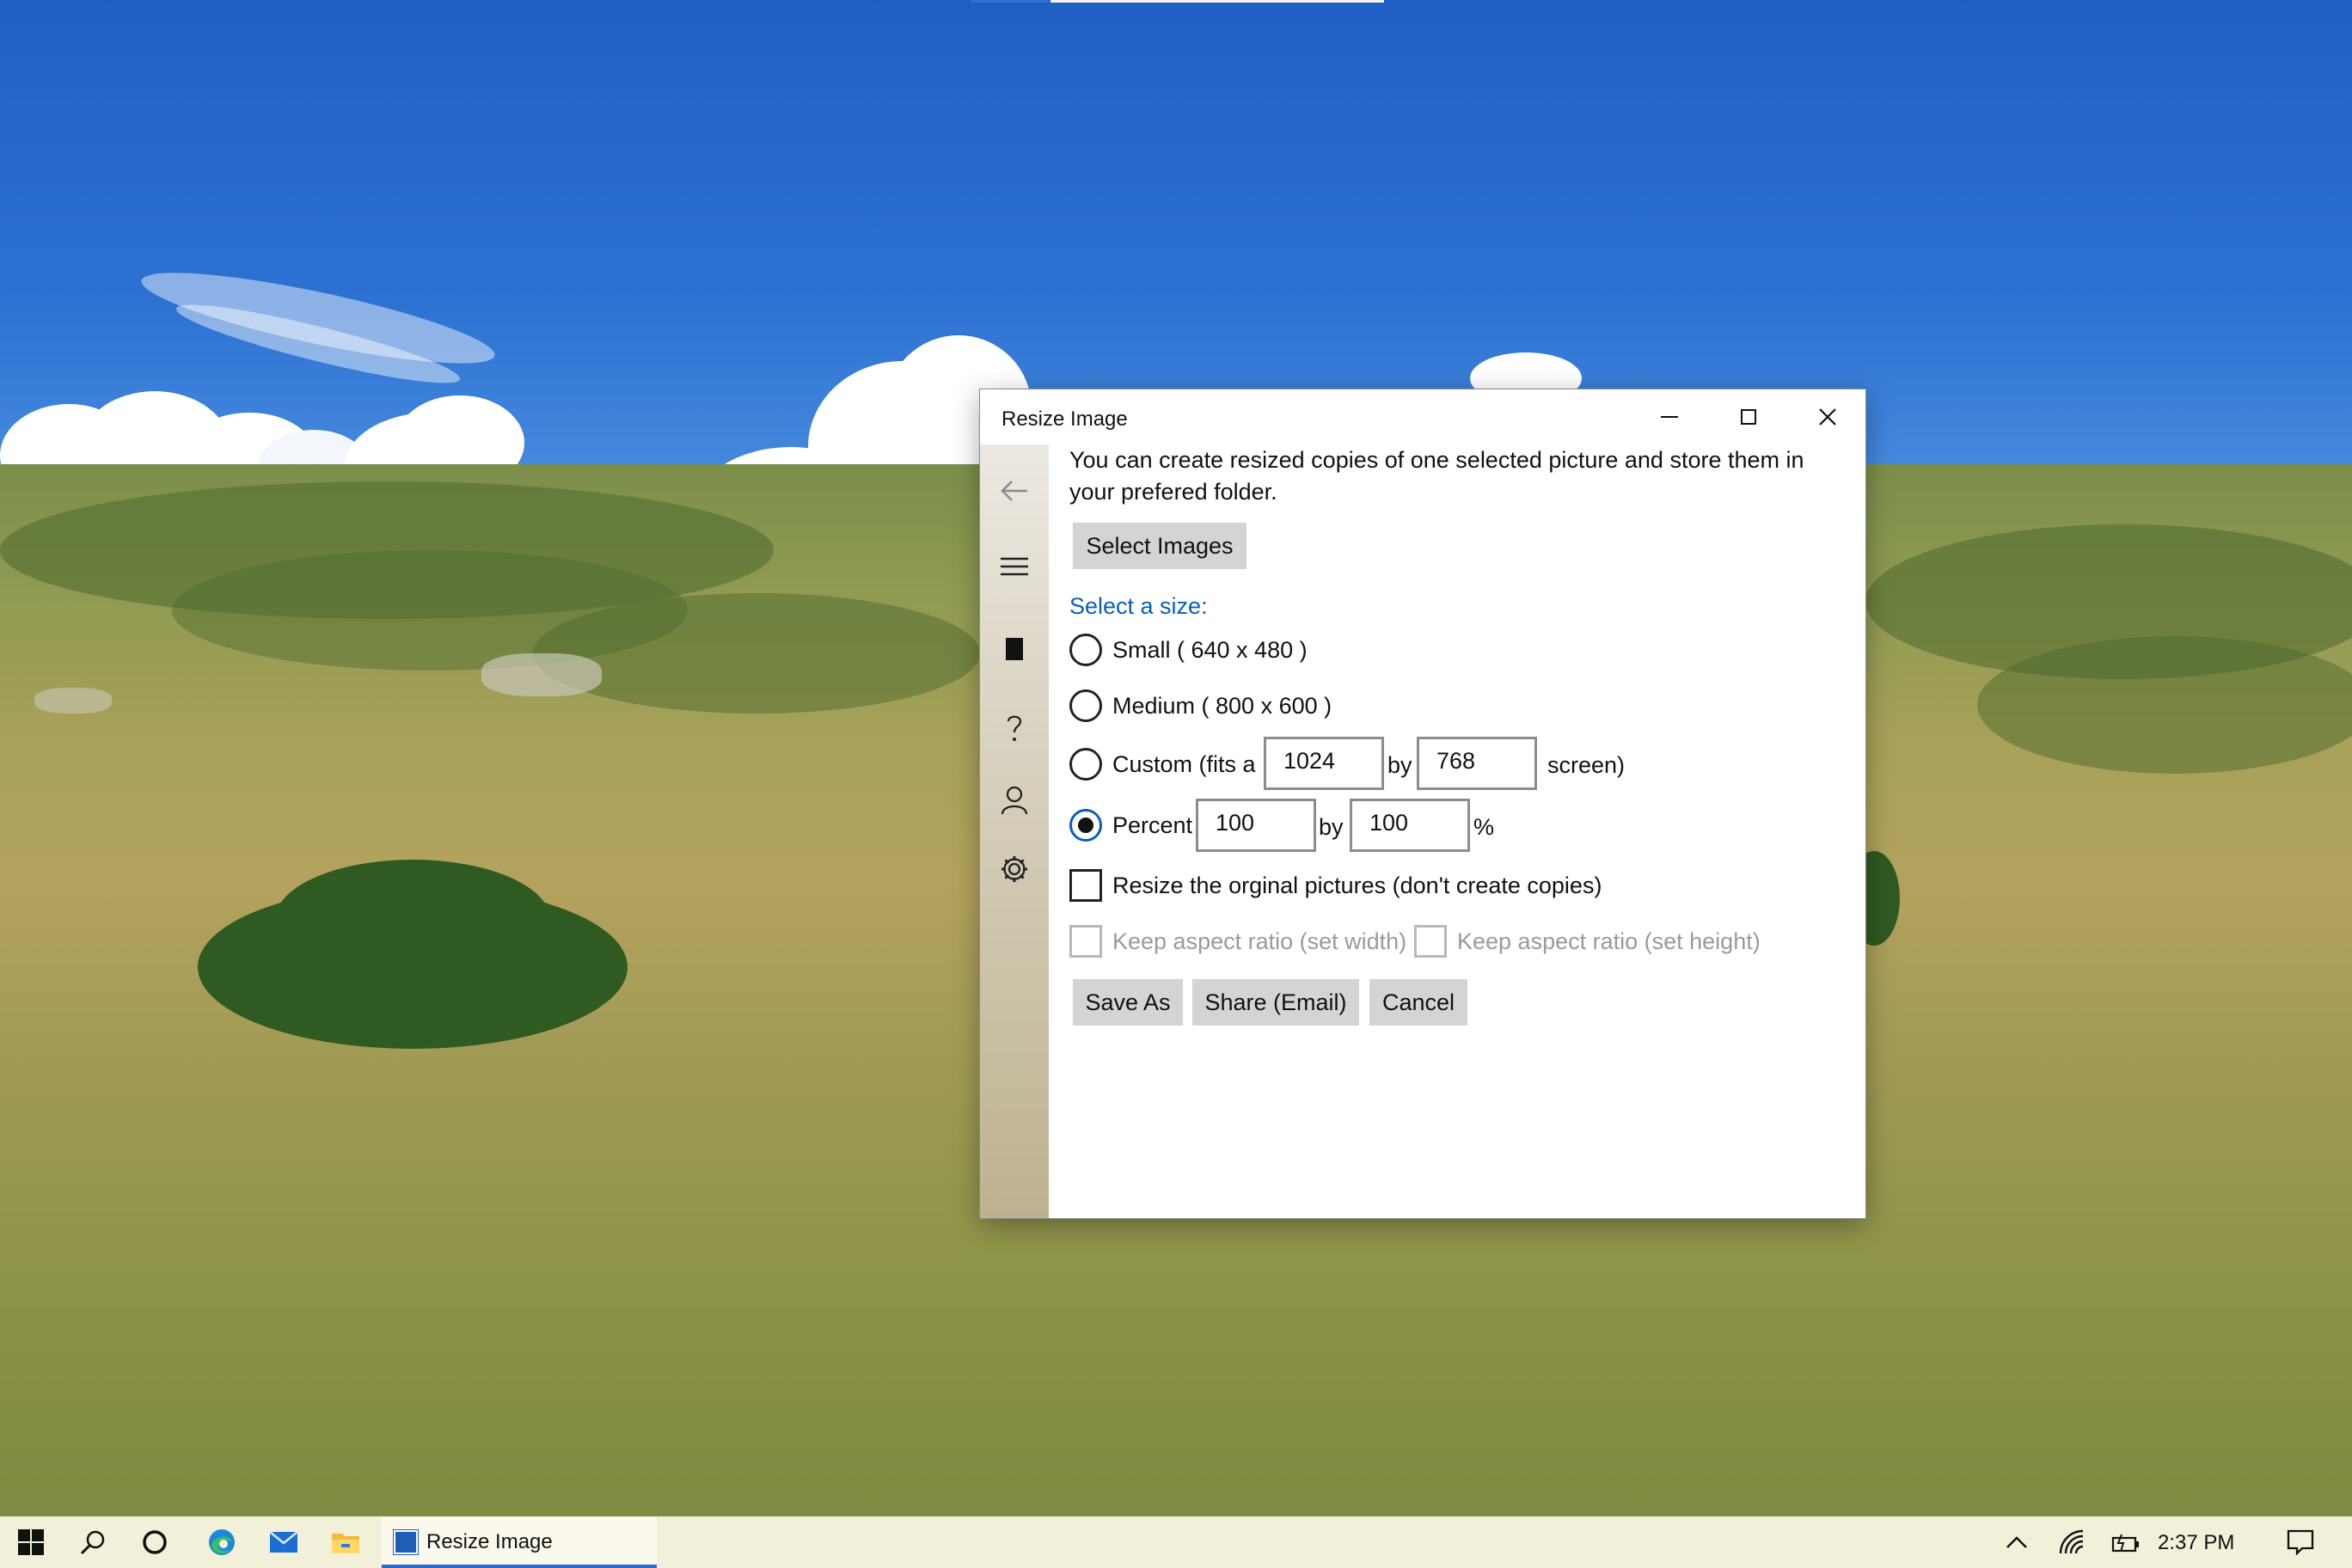  I want to click on chevron-up-icon, so click(2016, 1542).